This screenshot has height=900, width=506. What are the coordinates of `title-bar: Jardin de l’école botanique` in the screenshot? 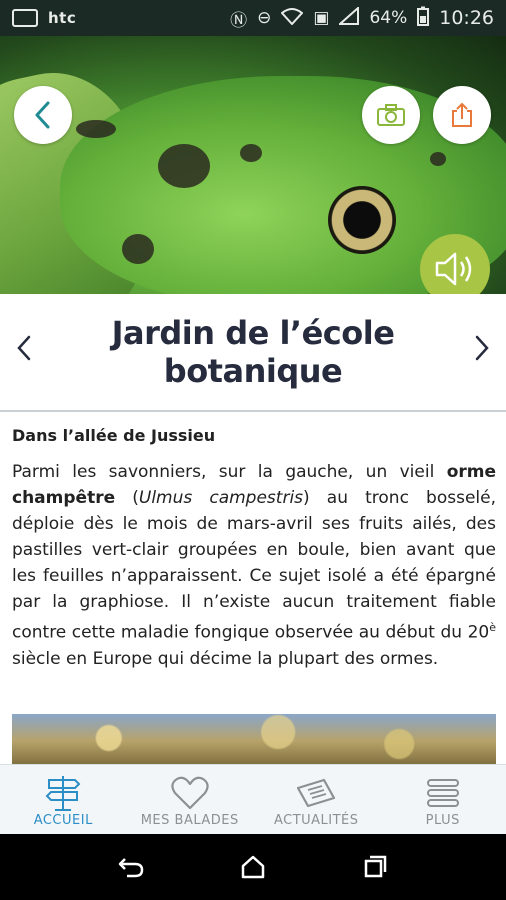 It's located at (253, 353).